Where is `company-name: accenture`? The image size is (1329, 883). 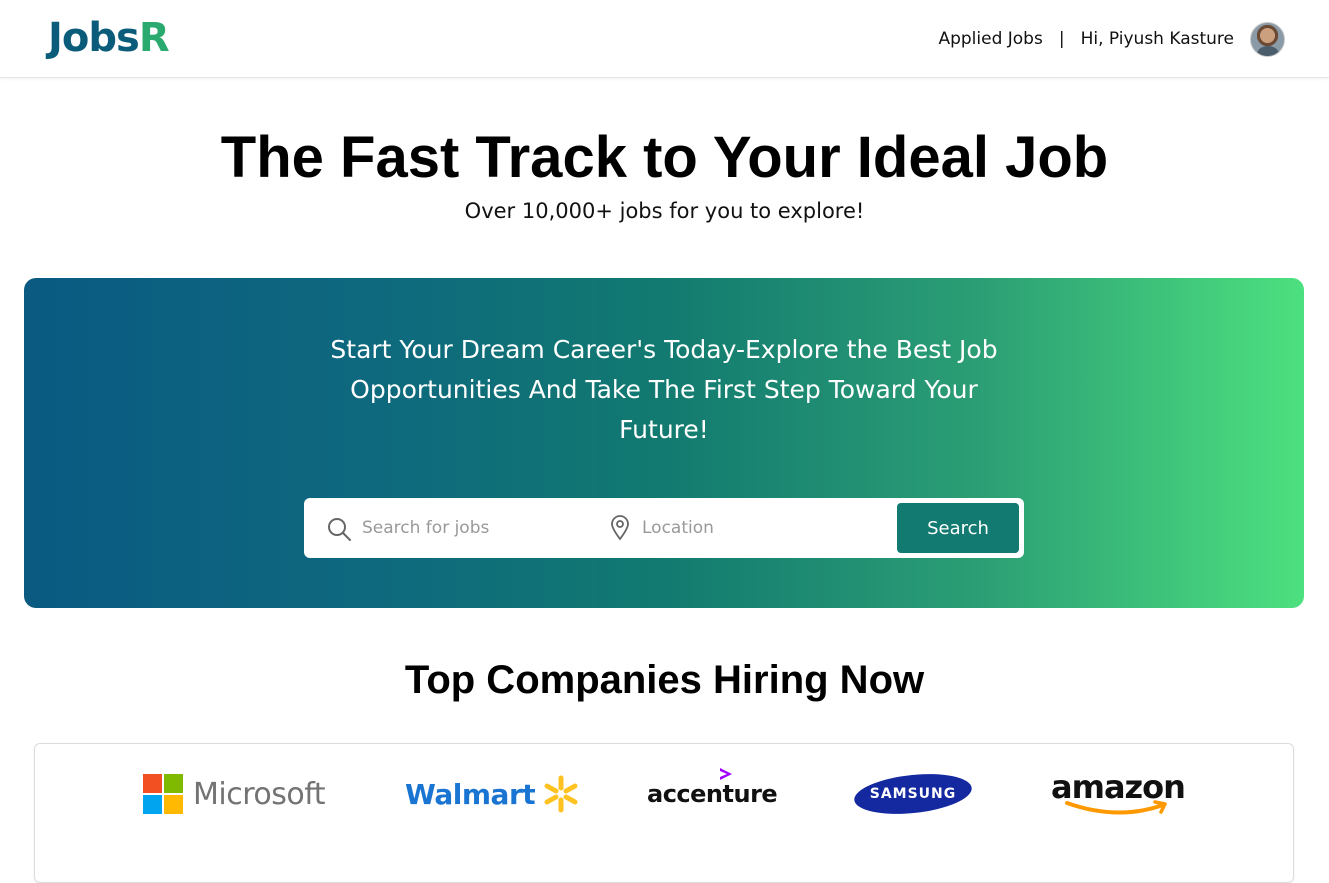 company-name: accenture is located at coordinates (712, 794).